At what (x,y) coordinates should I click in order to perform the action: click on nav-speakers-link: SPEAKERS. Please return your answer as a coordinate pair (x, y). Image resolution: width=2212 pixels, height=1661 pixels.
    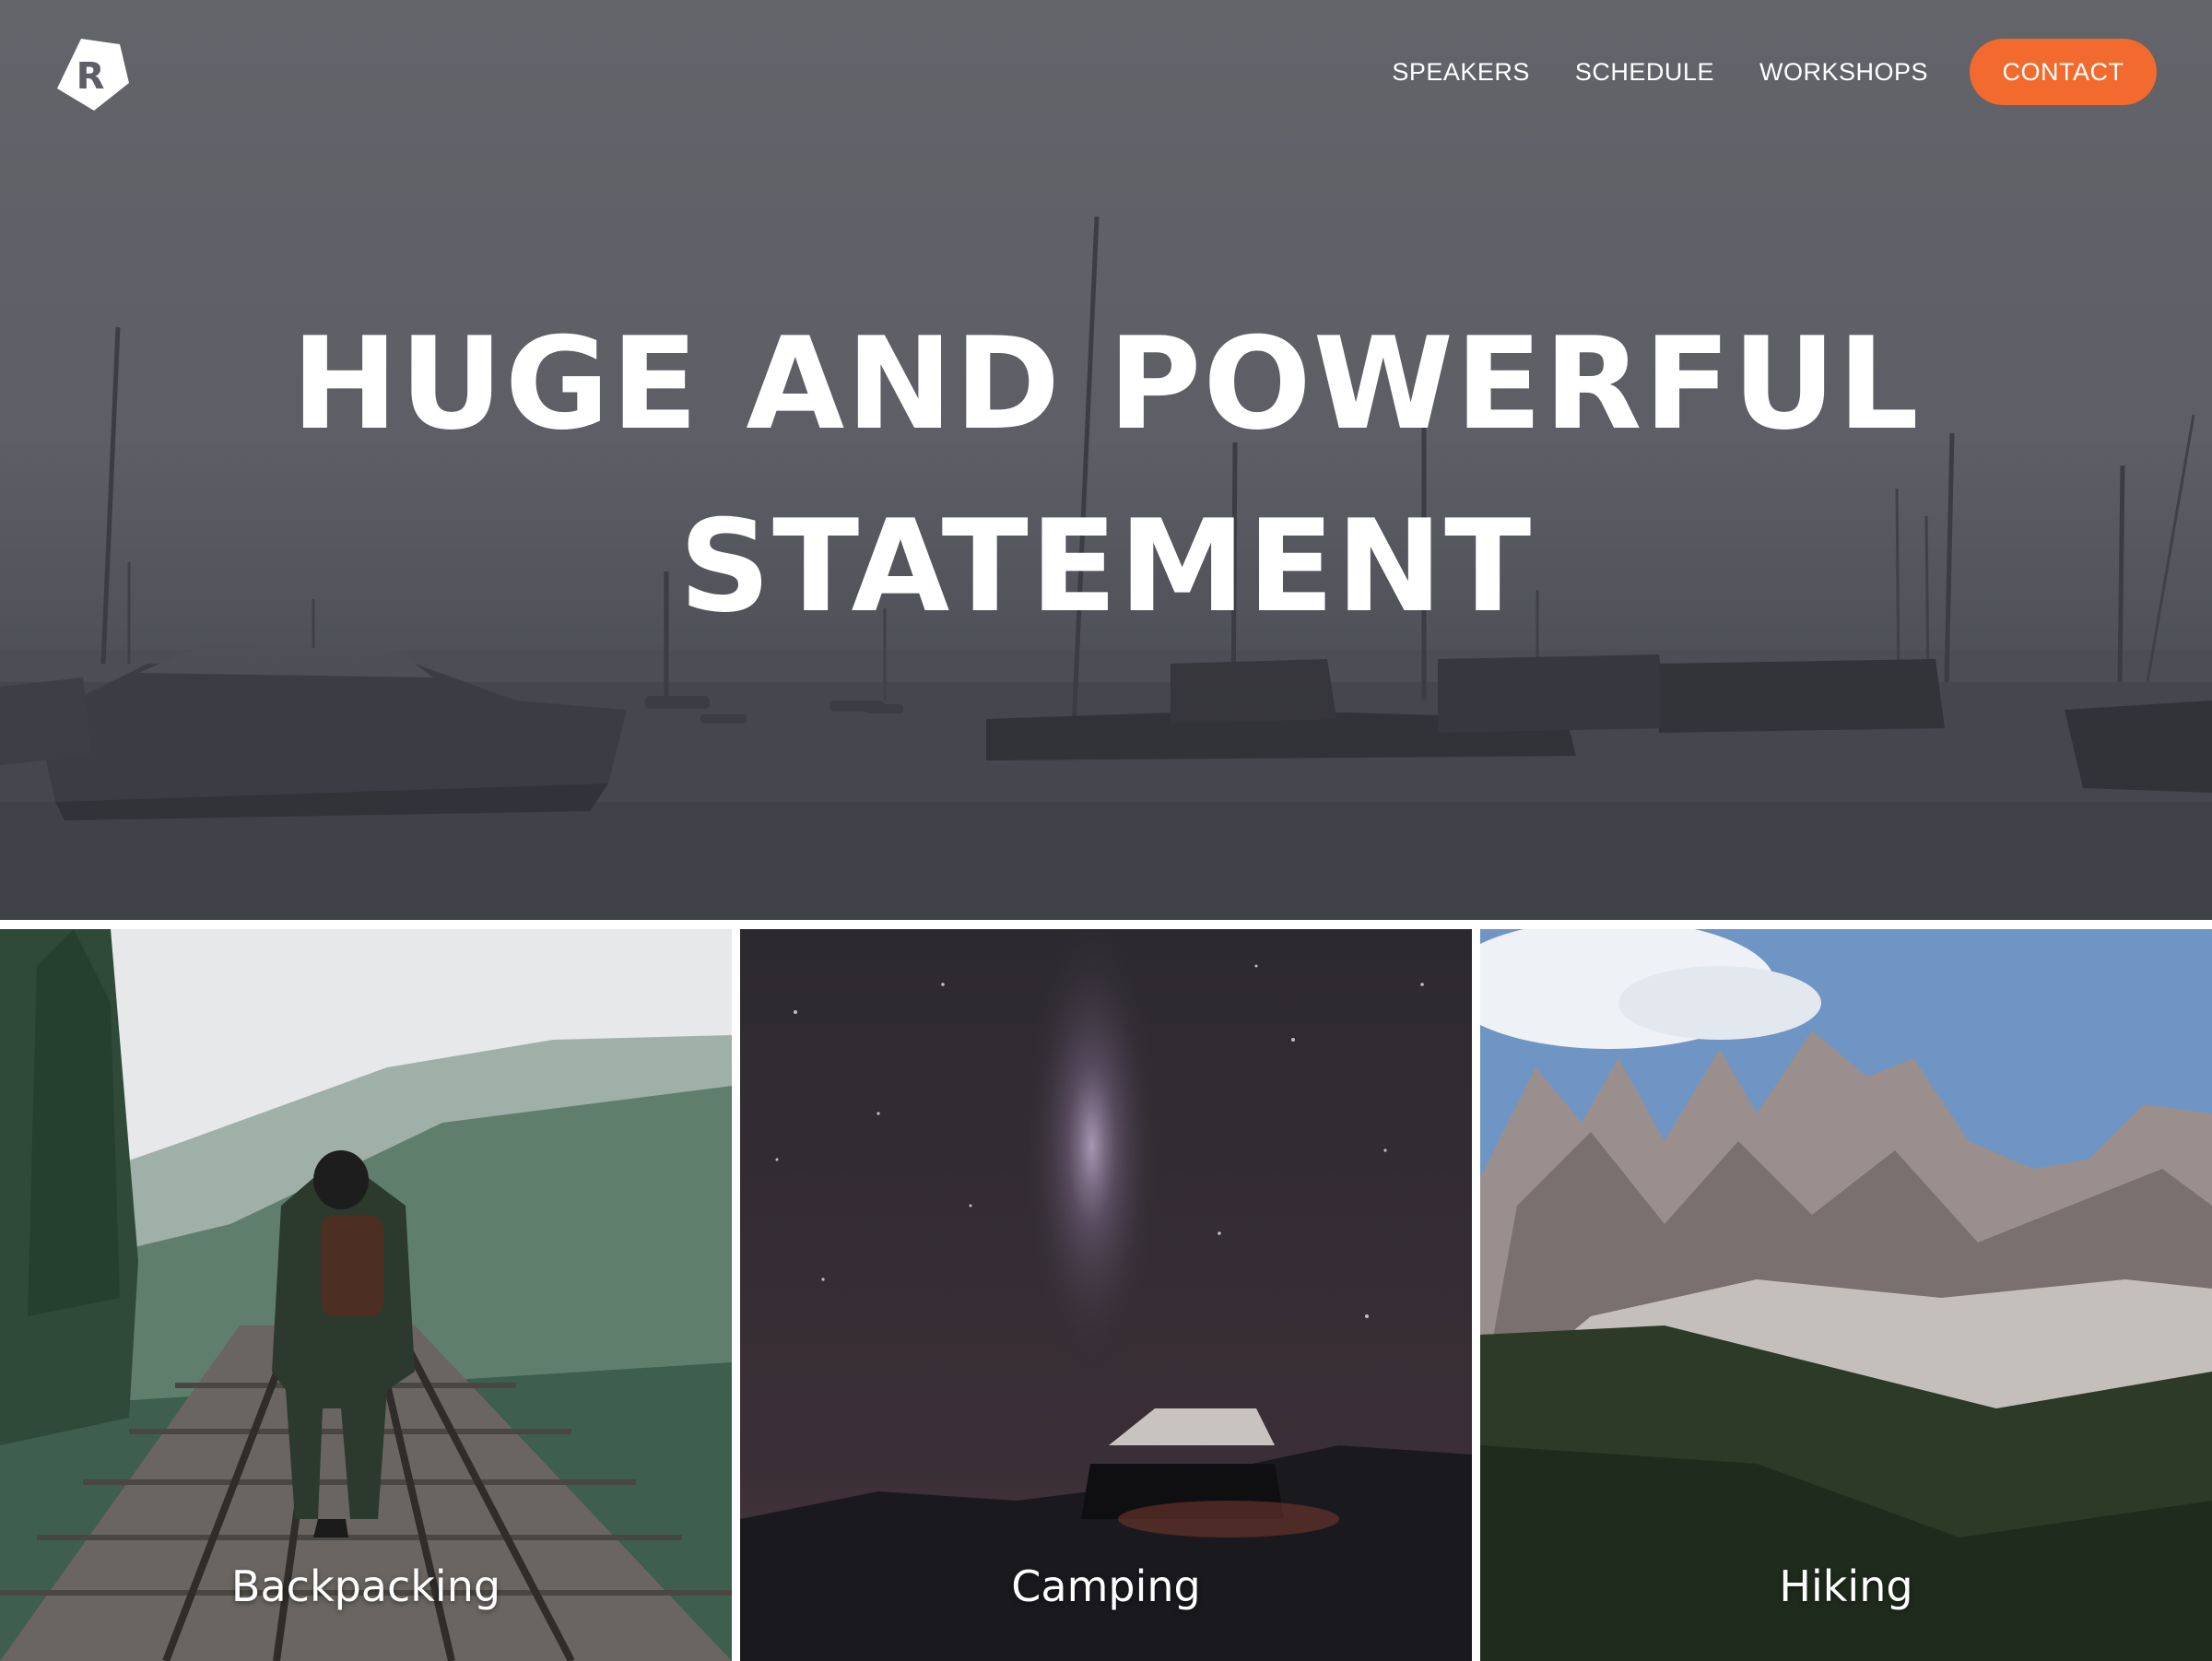
    Looking at the image, I should click on (1461, 72).